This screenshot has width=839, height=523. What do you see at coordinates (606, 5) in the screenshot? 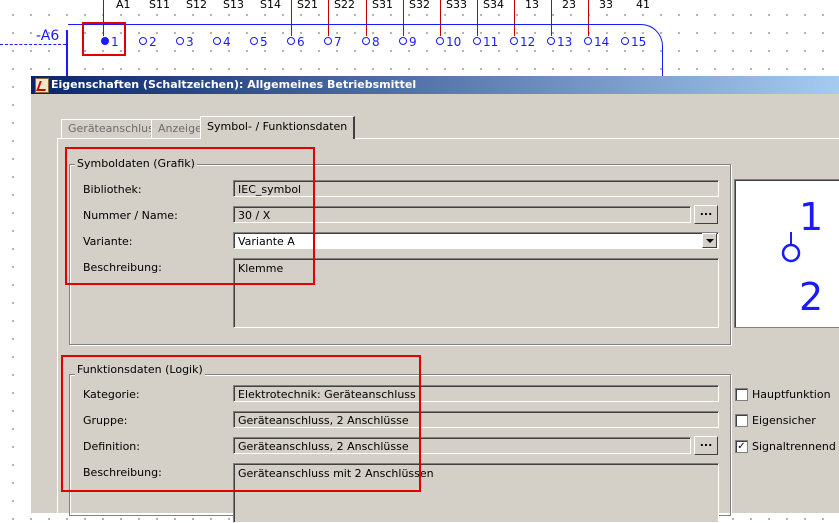
I see `terminal-label: 33` at bounding box center [606, 5].